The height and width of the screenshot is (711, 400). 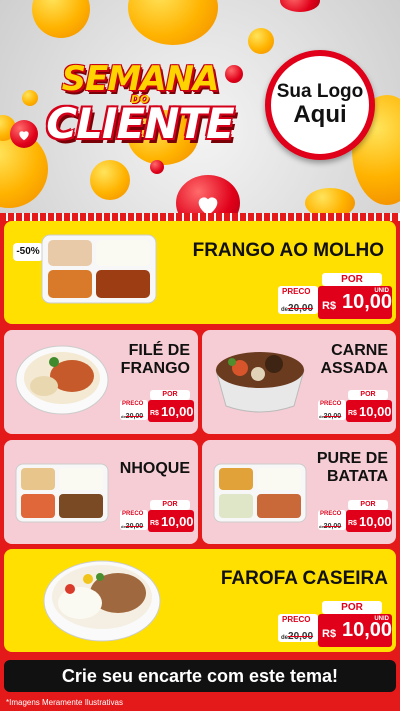 I want to click on logo-line-1: Sua Logo, so click(x=320, y=92).